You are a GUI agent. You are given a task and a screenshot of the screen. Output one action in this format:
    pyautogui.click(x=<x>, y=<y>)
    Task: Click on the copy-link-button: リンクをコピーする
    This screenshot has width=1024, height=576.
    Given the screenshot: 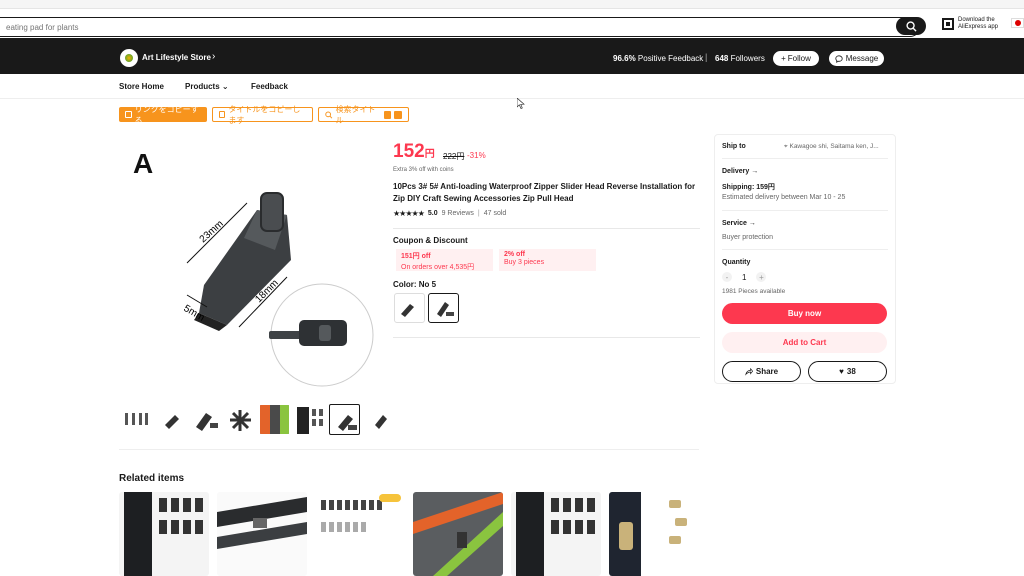 What is the action you would take?
    pyautogui.click(x=163, y=115)
    